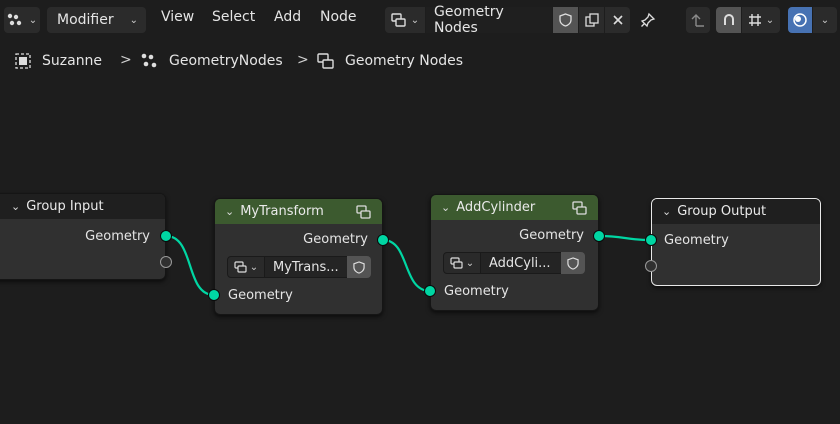 Image resolution: width=840 pixels, height=424 pixels. Describe the element at coordinates (83, 236) in the screenshot. I see `group-input-node: ⌄ Group Input Geometry` at that location.